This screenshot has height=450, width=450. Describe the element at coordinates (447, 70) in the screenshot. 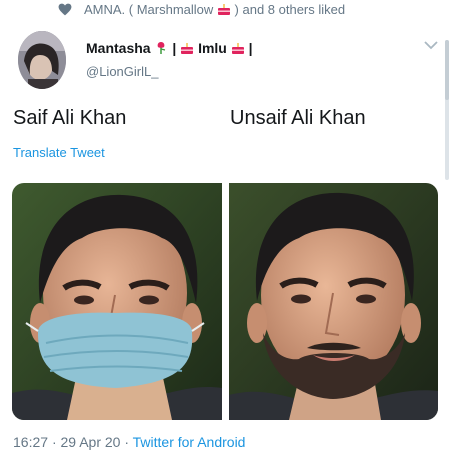

I see `scrollbar-thumb` at that location.